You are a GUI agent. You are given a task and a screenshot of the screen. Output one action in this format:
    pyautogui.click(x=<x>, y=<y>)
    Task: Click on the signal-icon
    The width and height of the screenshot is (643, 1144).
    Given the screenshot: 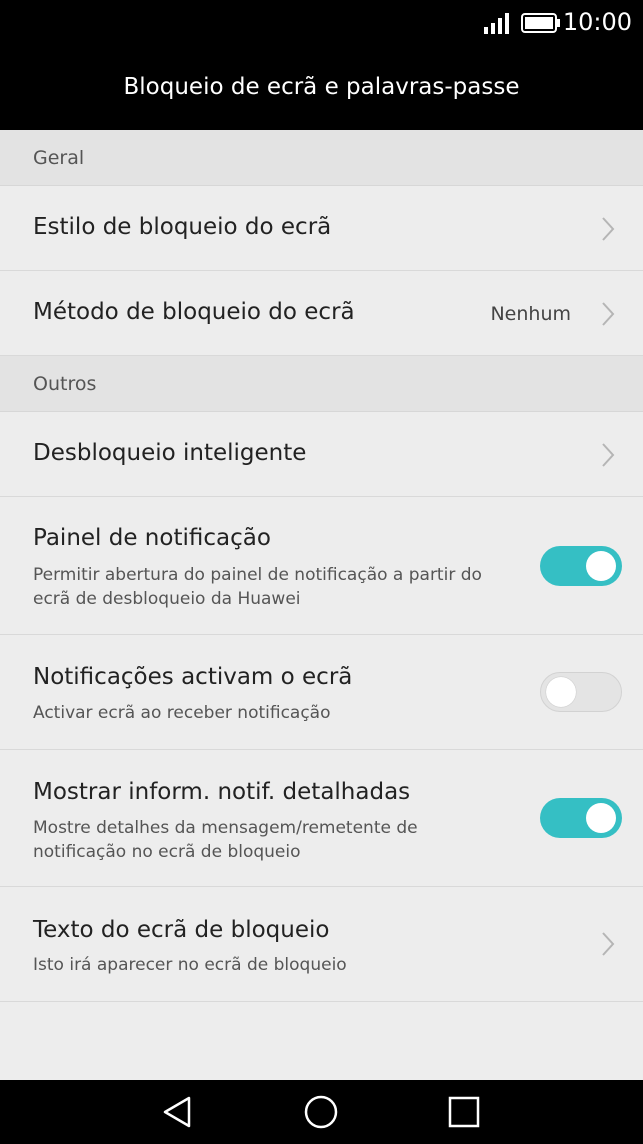 What is the action you would take?
    pyautogui.click(x=496, y=23)
    